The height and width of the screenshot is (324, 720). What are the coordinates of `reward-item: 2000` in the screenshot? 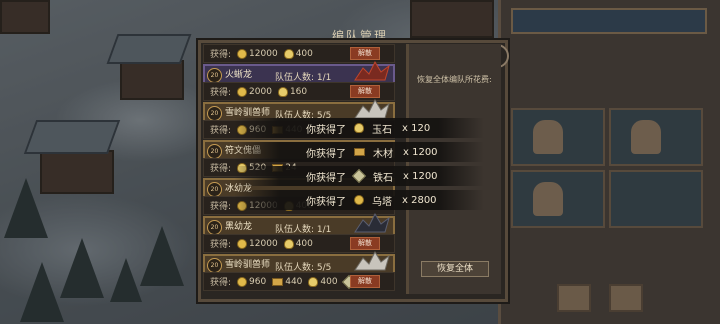 It's located at (254, 91).